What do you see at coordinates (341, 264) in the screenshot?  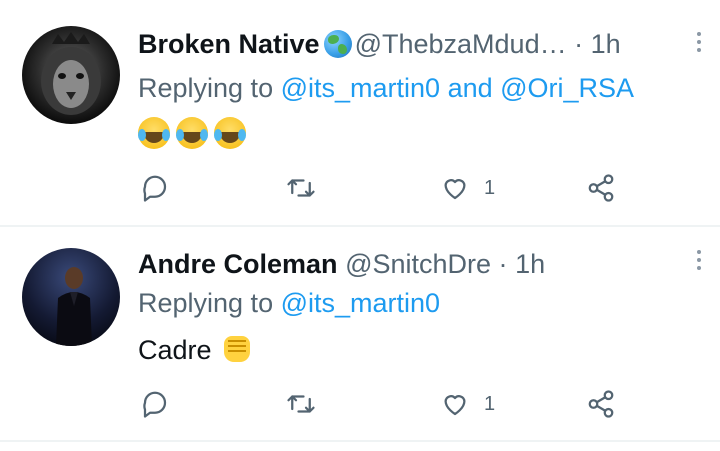 I see `tweet-header: Andre Coleman @SnitchDre · 1h` at bounding box center [341, 264].